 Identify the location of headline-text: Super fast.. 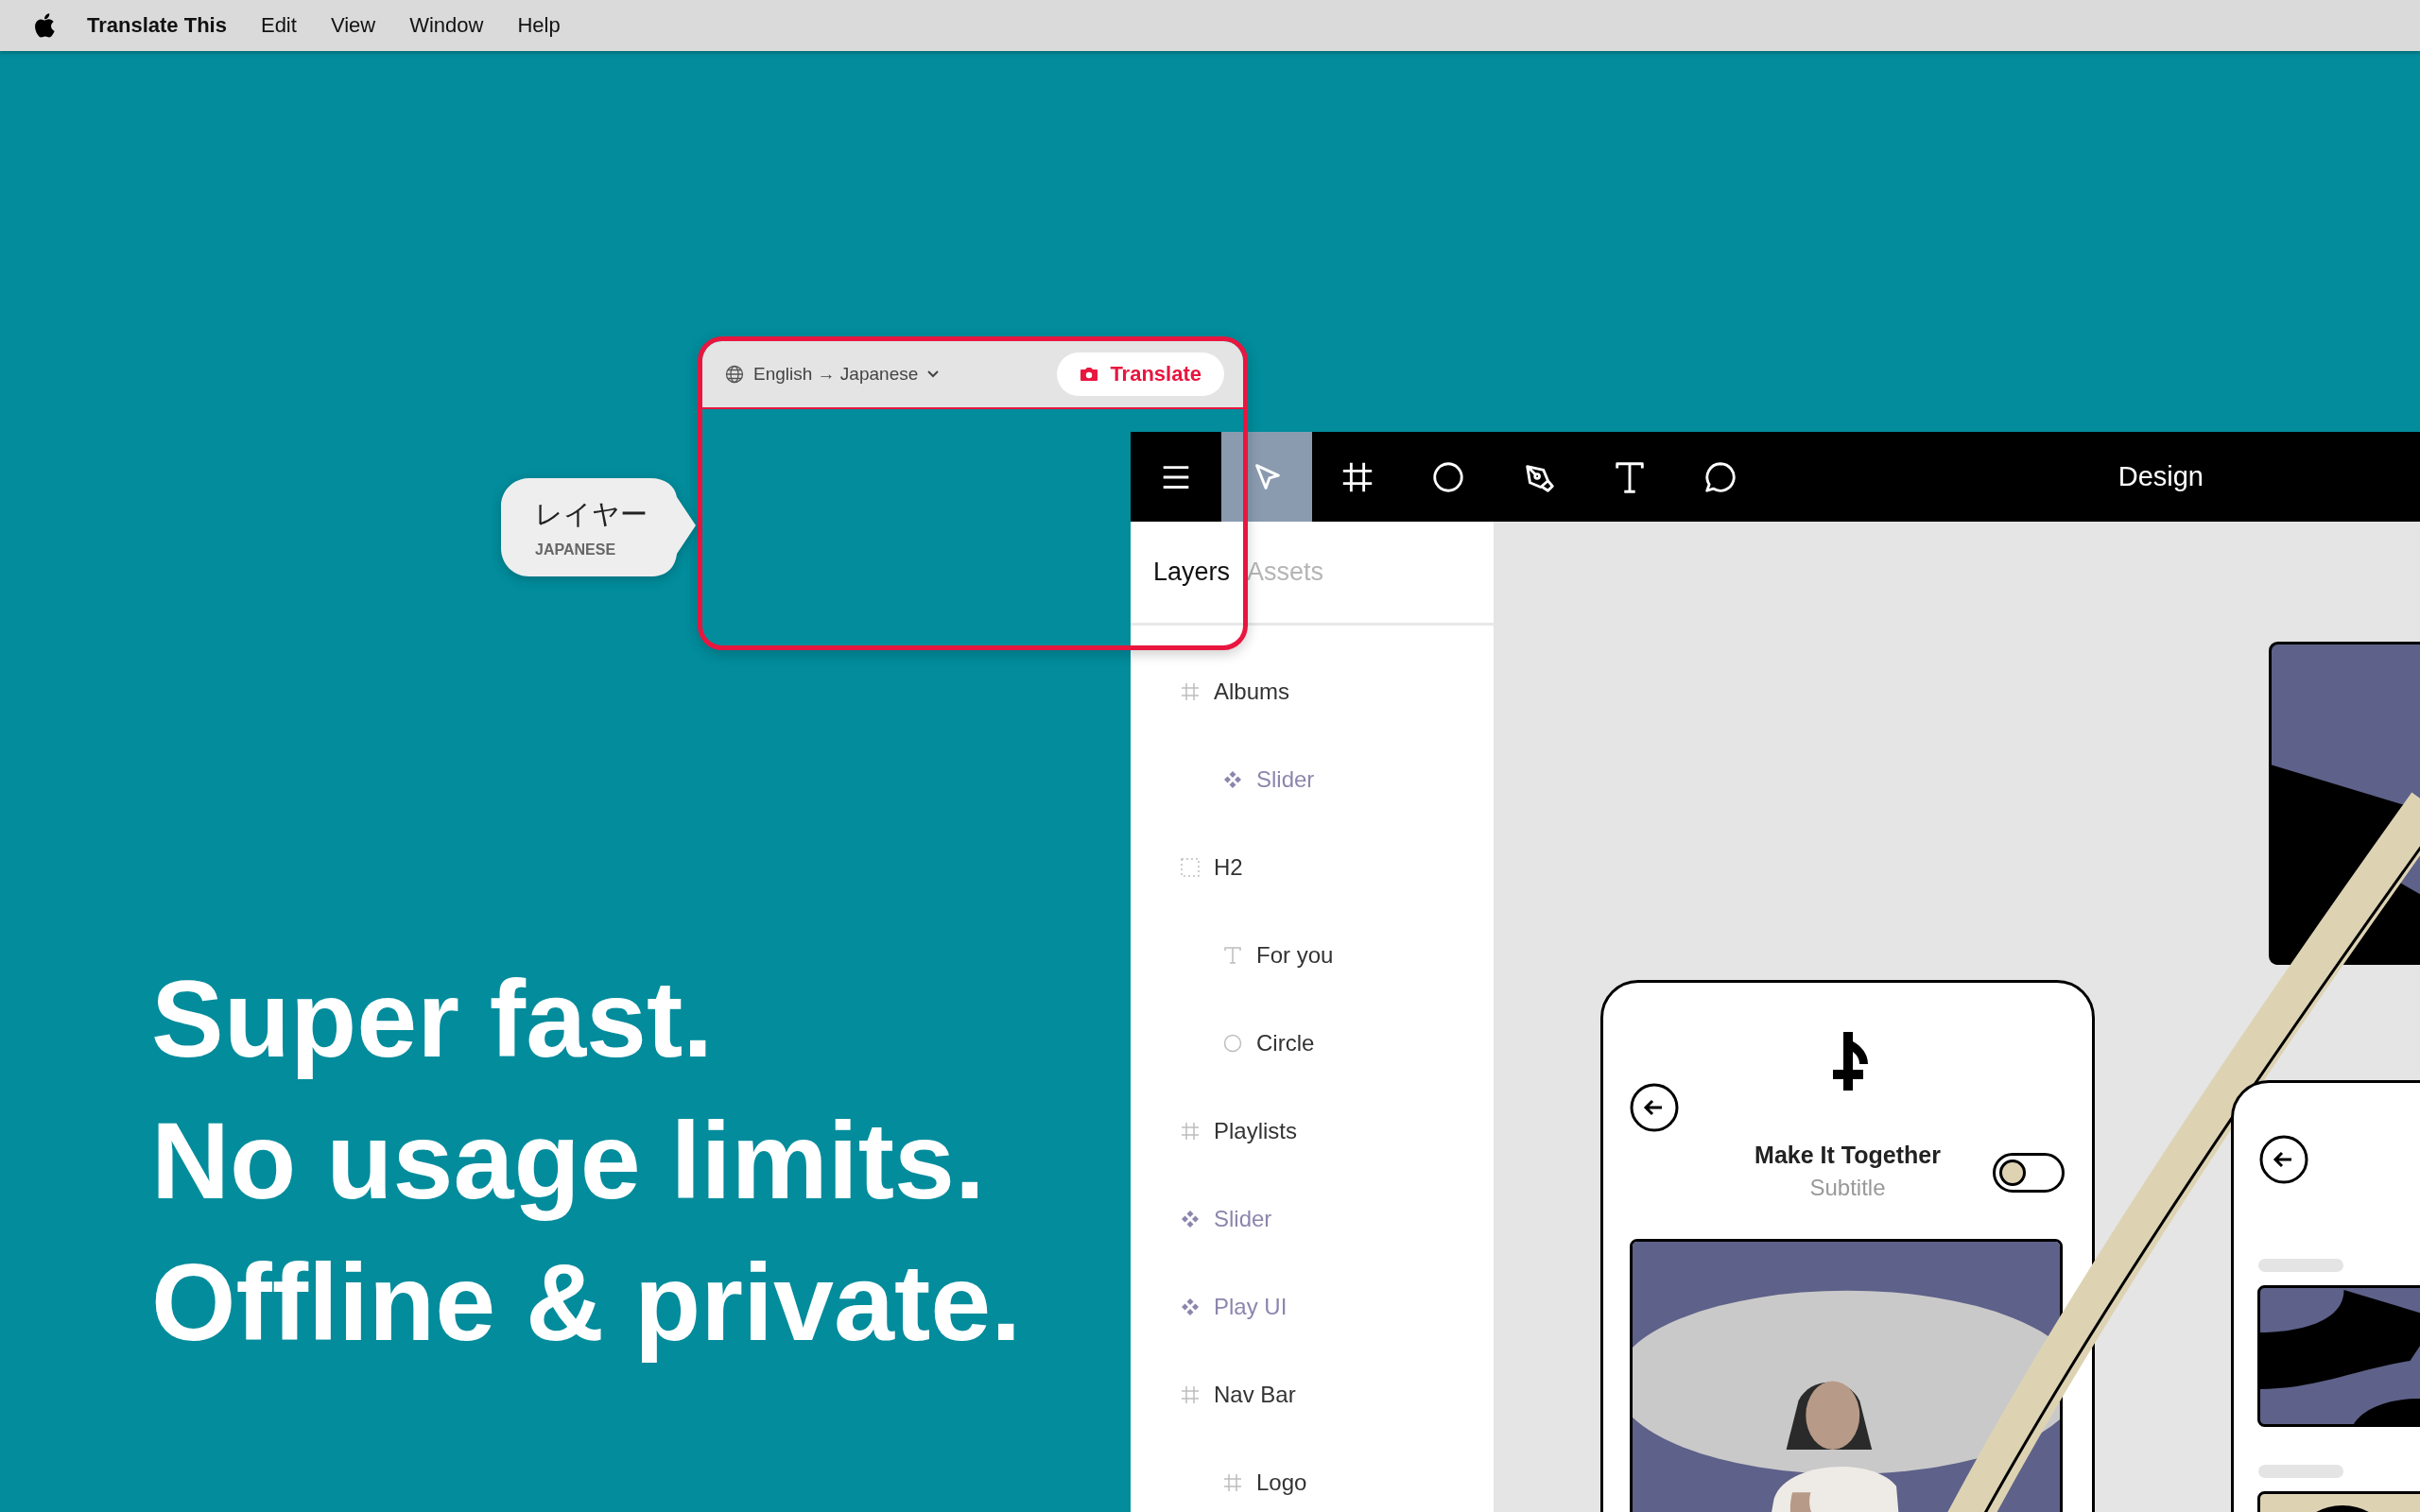
(432, 1019).